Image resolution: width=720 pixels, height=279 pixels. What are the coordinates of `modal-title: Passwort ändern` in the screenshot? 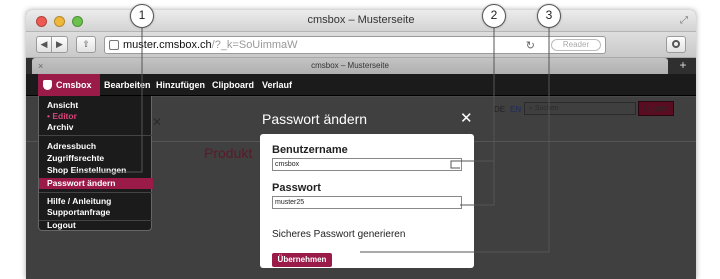 It's located at (315, 119).